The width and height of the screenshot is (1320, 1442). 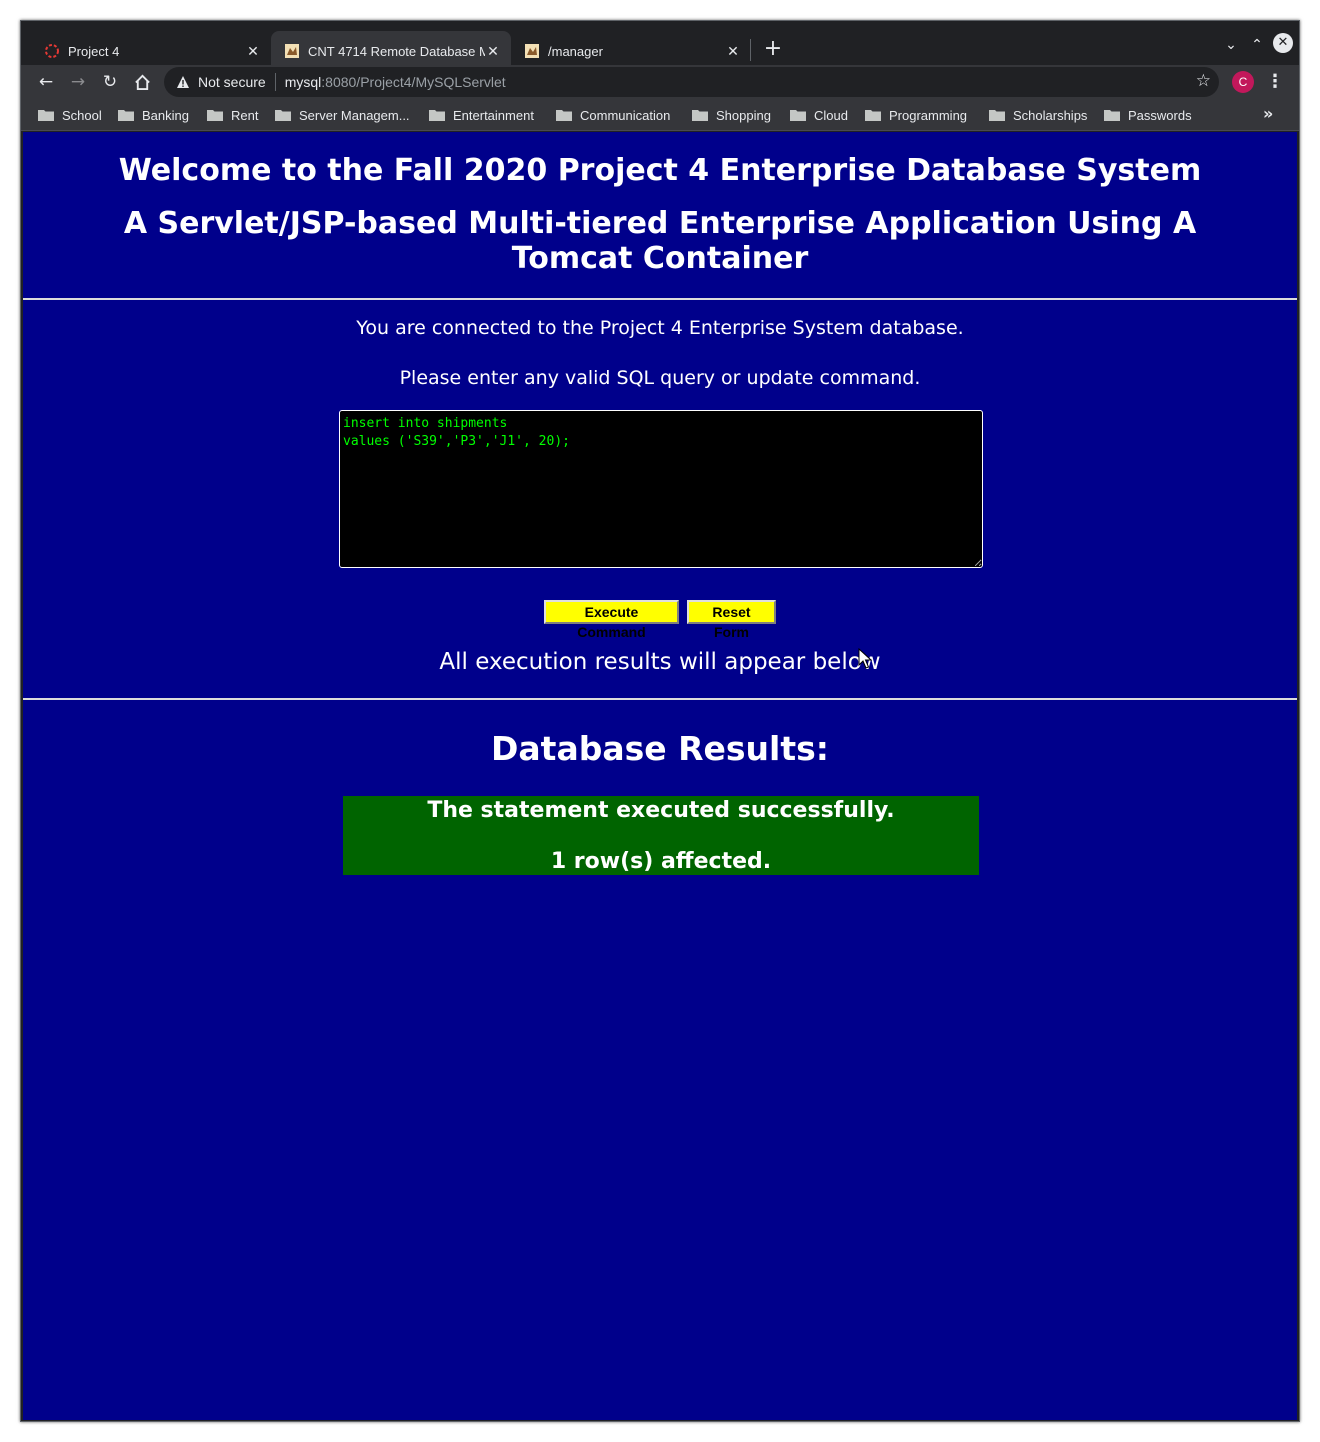 What do you see at coordinates (46, 82) in the screenshot?
I see `back-arrow-icon: ←` at bounding box center [46, 82].